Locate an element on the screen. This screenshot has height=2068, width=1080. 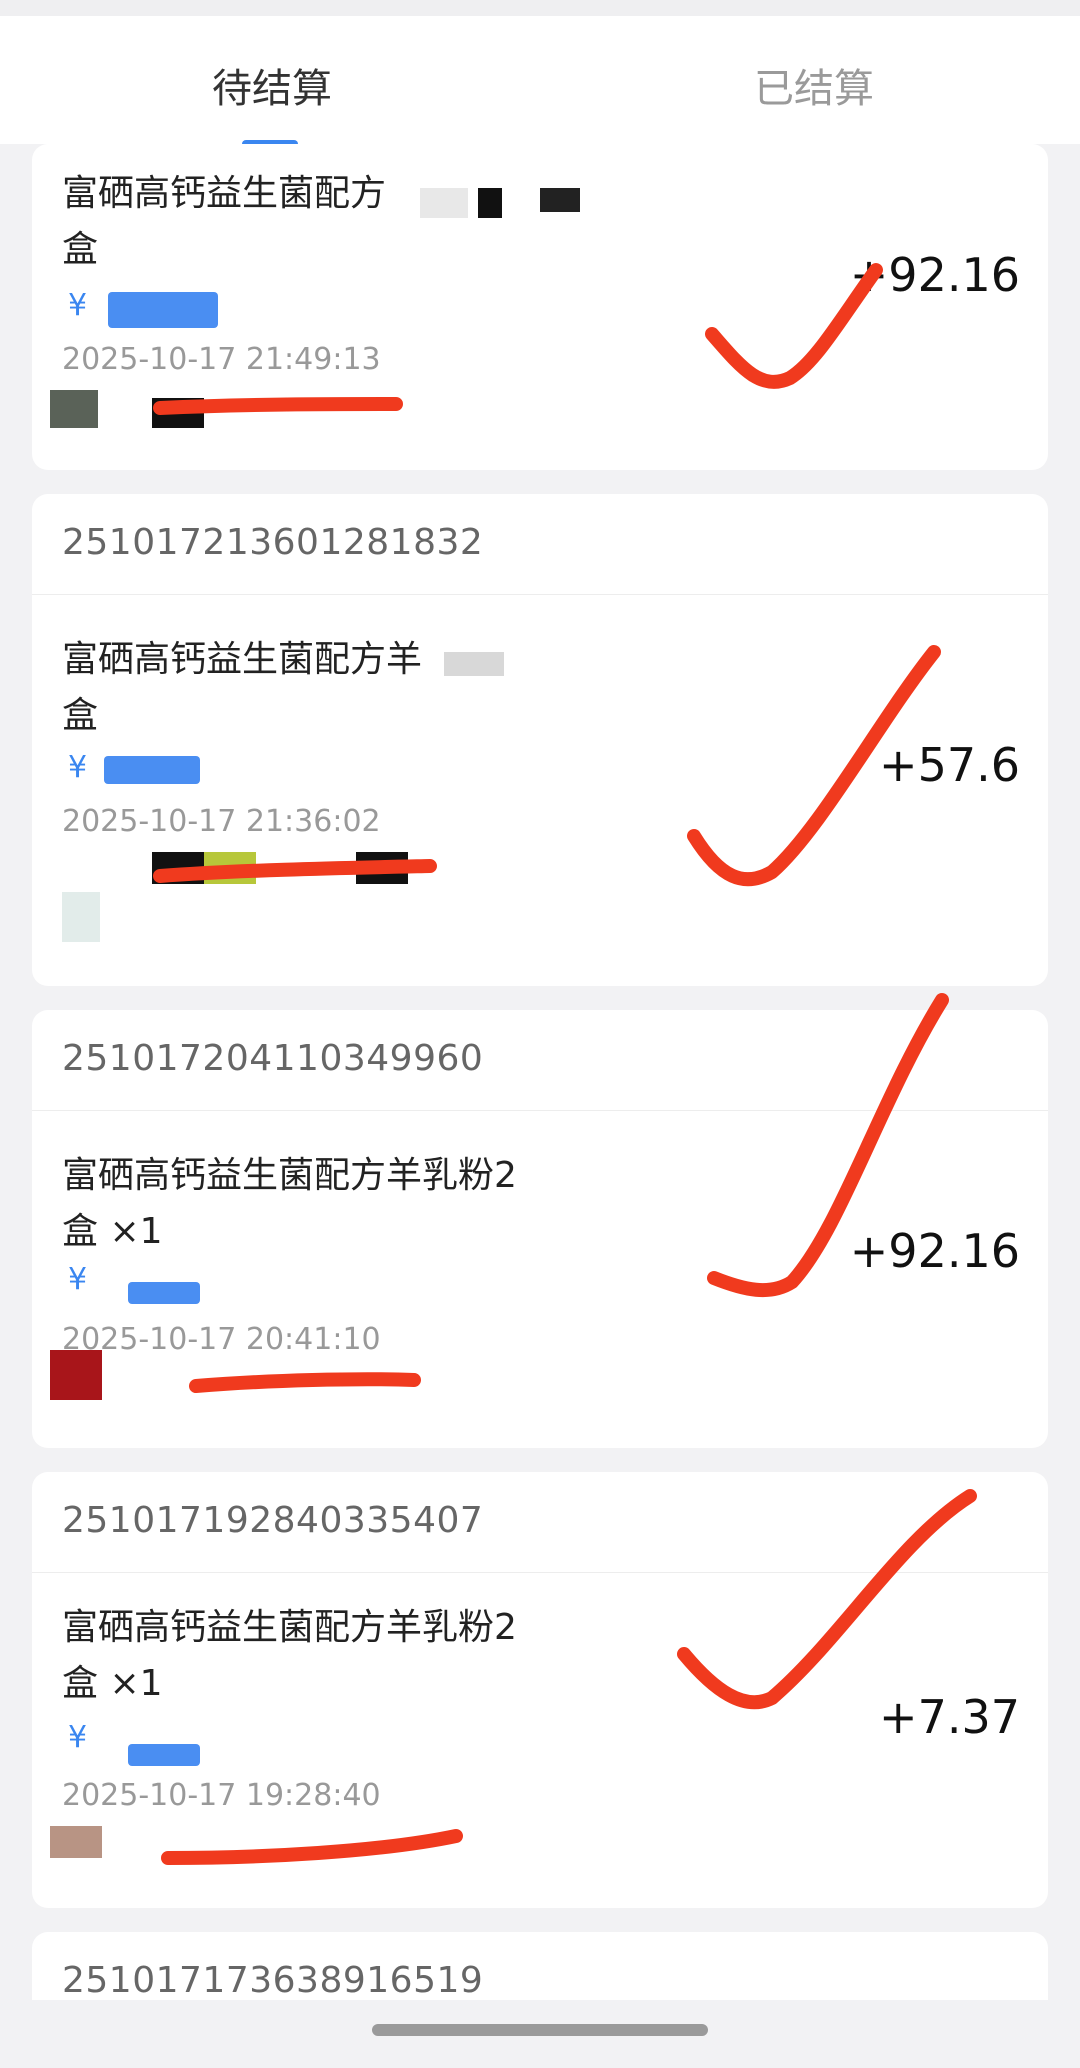
status-bar is located at coordinates (540, 8).